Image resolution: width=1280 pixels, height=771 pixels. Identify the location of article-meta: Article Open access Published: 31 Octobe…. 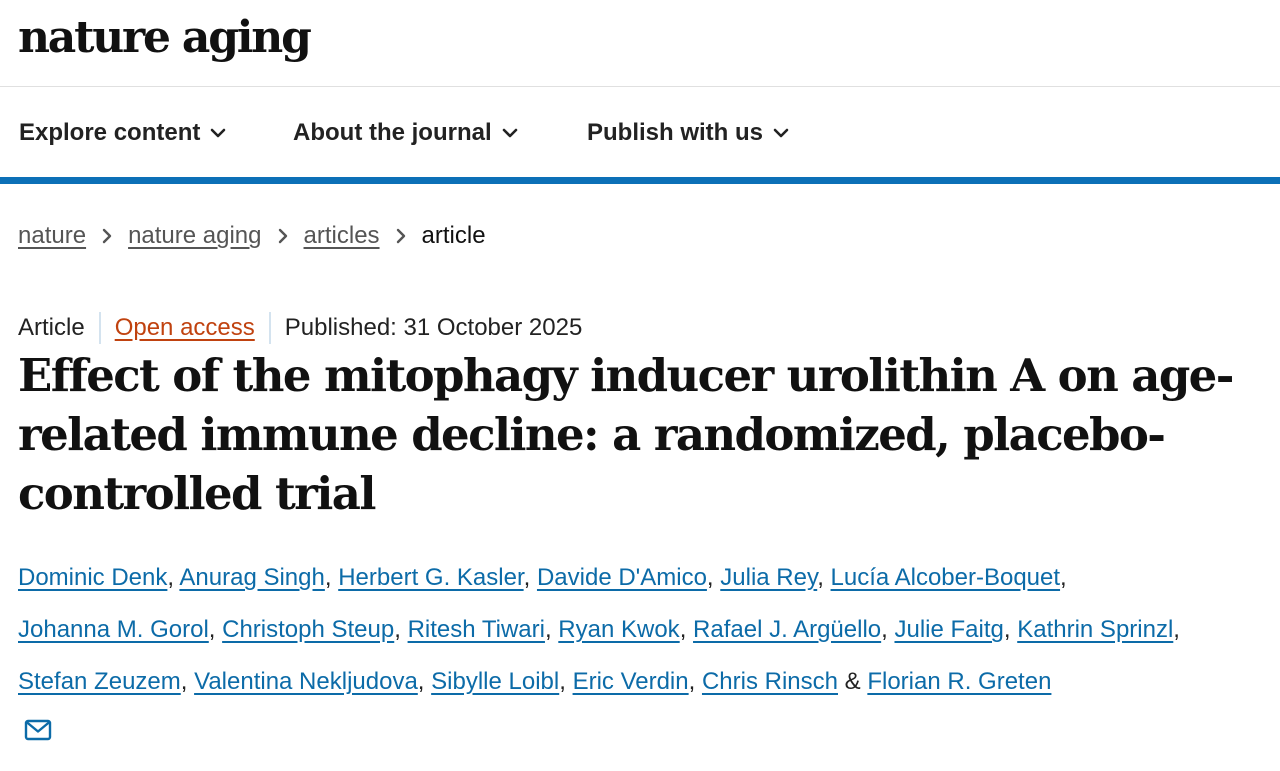
(300, 328).